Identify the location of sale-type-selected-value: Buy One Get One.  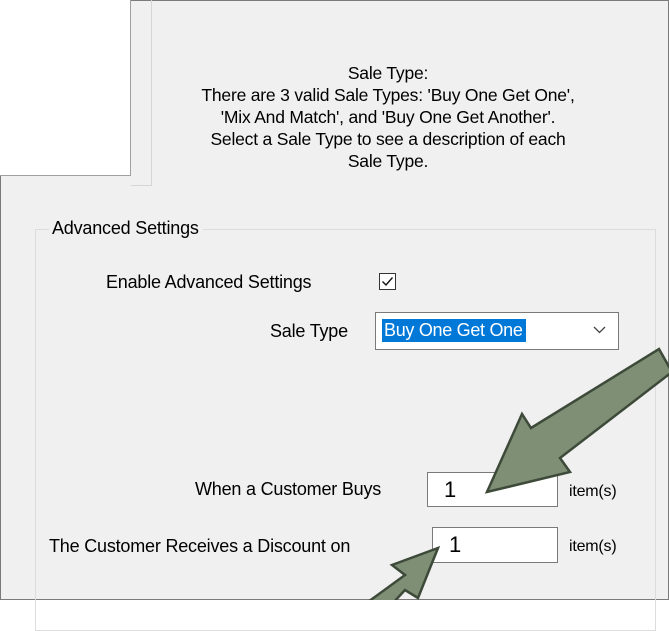
(454, 330).